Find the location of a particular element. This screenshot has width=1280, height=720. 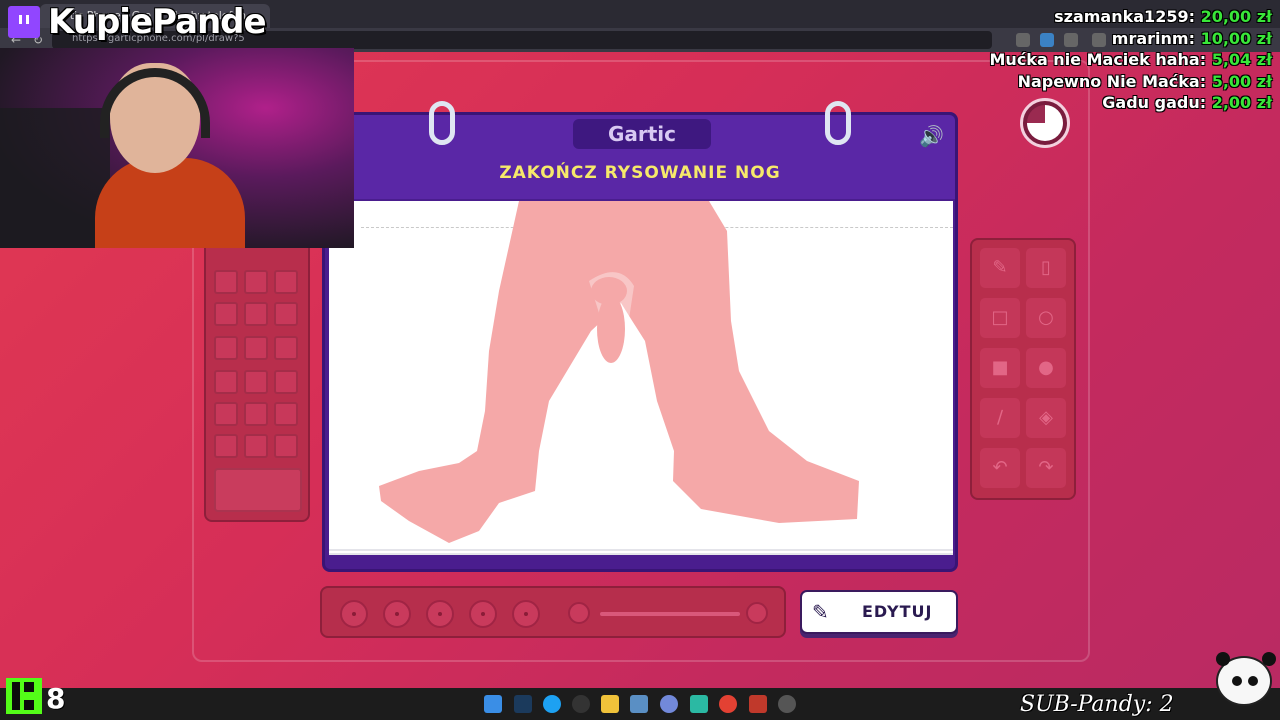

gartic-logo: Gartic is located at coordinates (642, 134).